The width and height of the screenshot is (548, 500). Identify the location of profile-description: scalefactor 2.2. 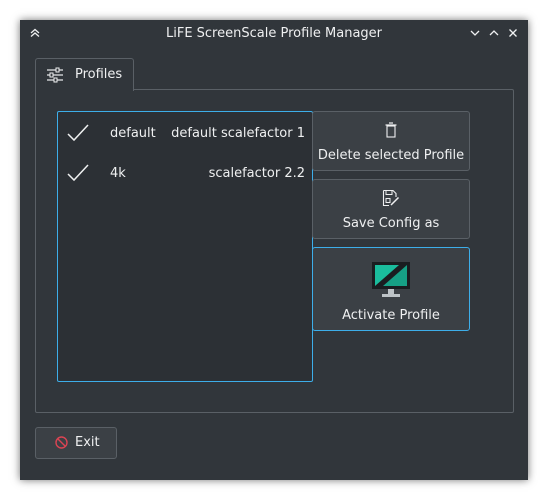
(256, 173).